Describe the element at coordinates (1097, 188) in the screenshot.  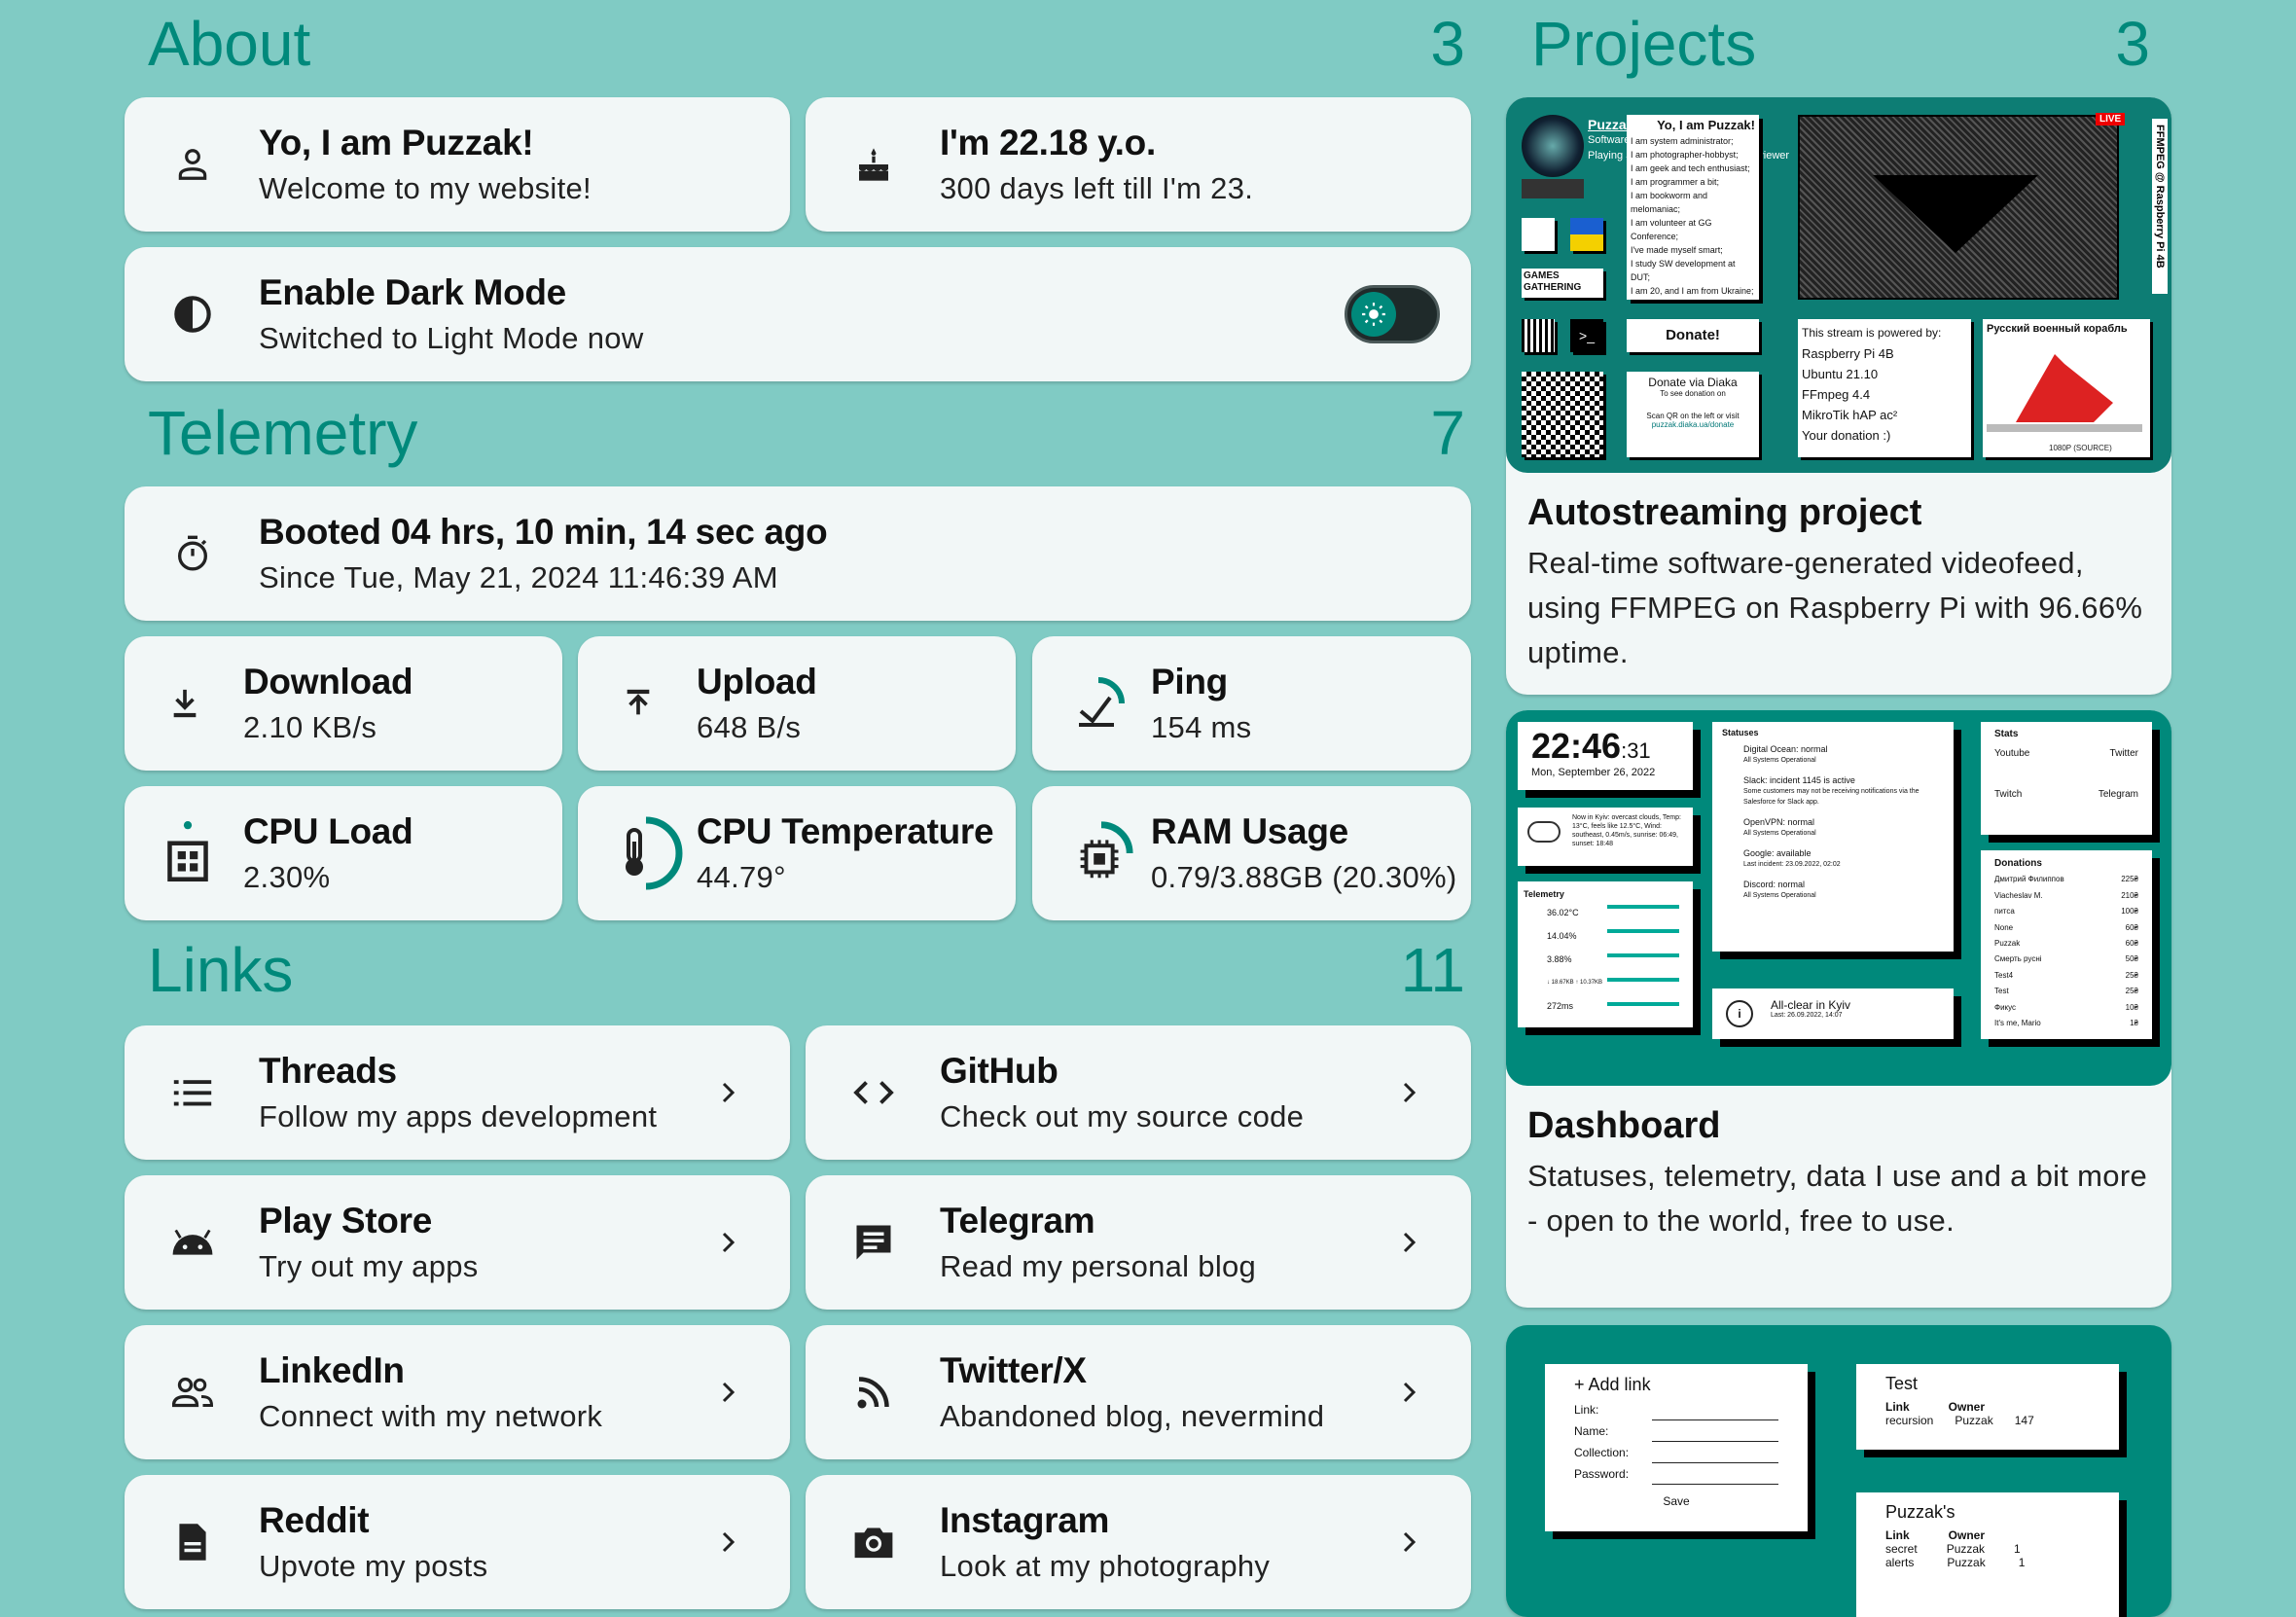
I see `about-age-subtitle: 300 days left till I'm 23.` at that location.